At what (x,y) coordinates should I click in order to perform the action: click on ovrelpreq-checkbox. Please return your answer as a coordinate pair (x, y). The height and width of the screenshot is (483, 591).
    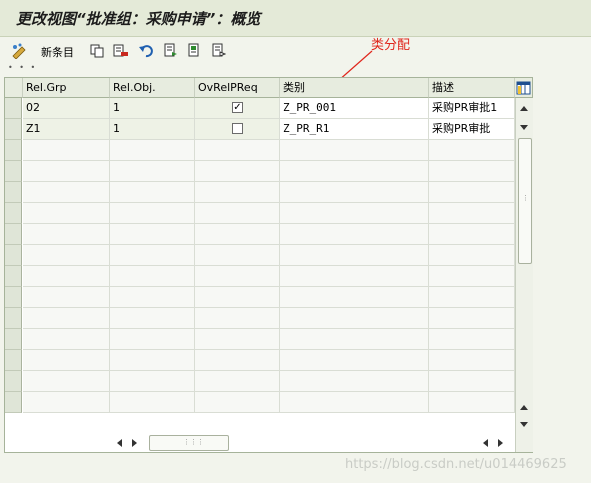
    Looking at the image, I should click on (237, 128).